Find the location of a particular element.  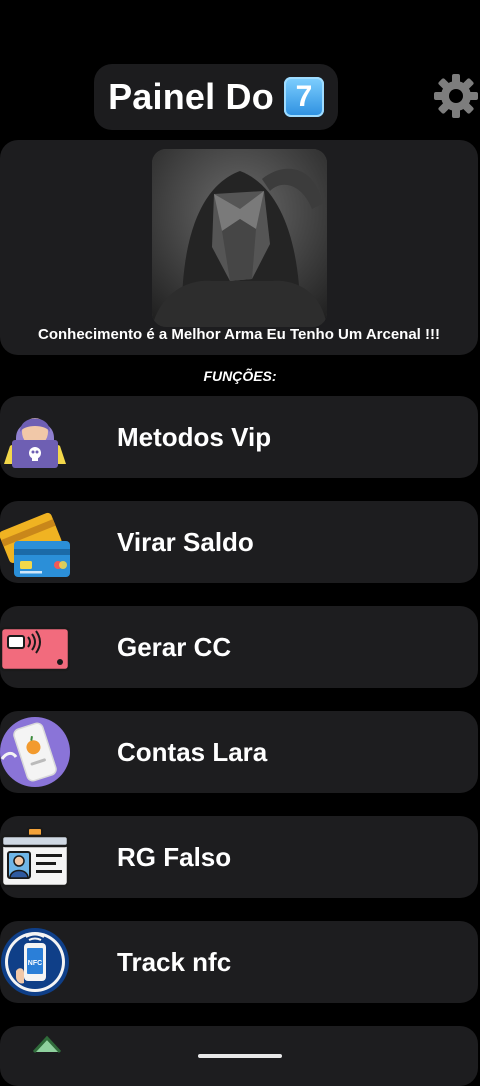

menu-item-label: RG Falso is located at coordinates (174, 857).